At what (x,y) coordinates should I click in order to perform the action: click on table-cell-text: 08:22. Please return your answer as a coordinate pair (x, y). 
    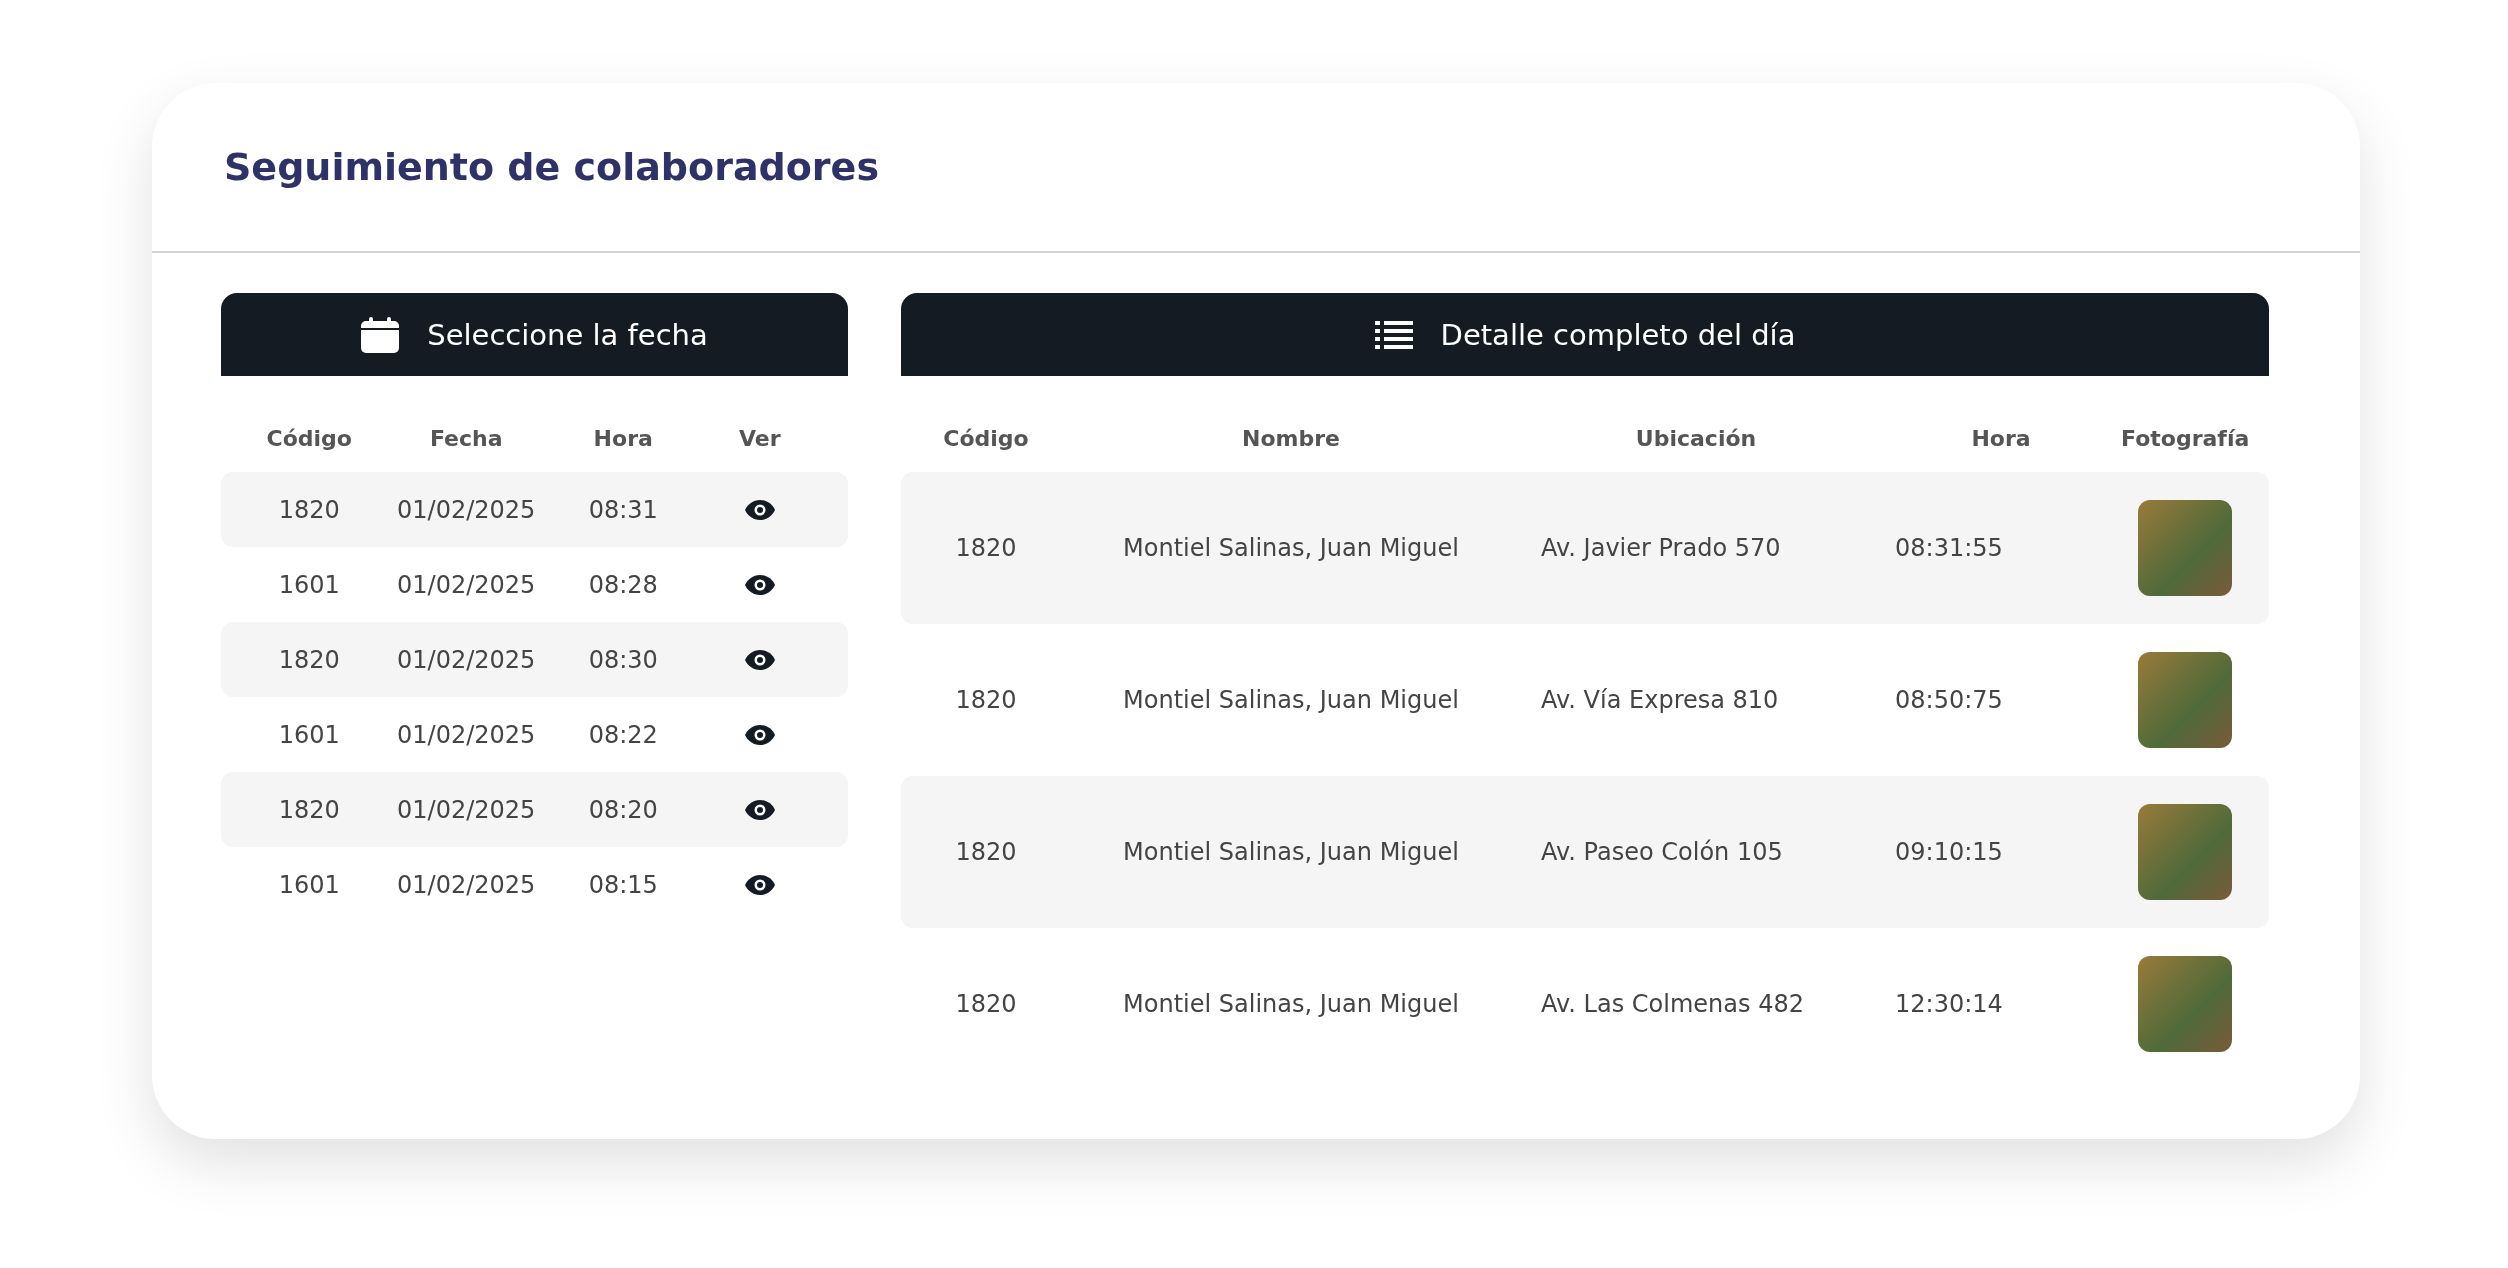
    Looking at the image, I should click on (623, 734).